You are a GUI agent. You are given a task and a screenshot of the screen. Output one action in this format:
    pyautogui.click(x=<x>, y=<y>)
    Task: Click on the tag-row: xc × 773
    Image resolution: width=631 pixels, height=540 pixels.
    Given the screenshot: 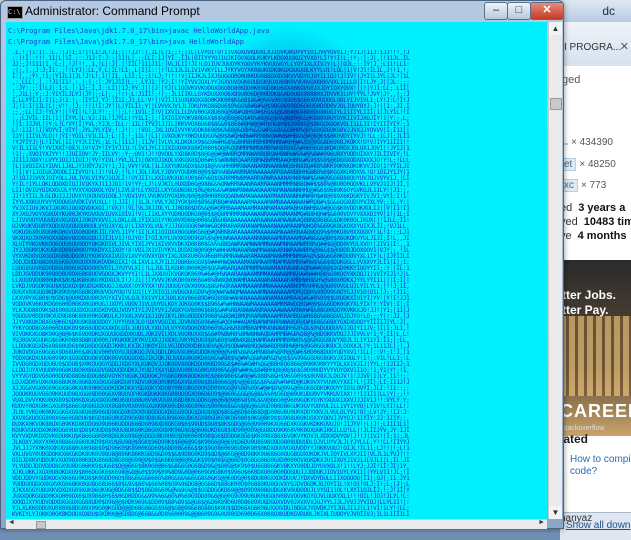 What is the action you would take?
    pyautogui.click(x=583, y=185)
    